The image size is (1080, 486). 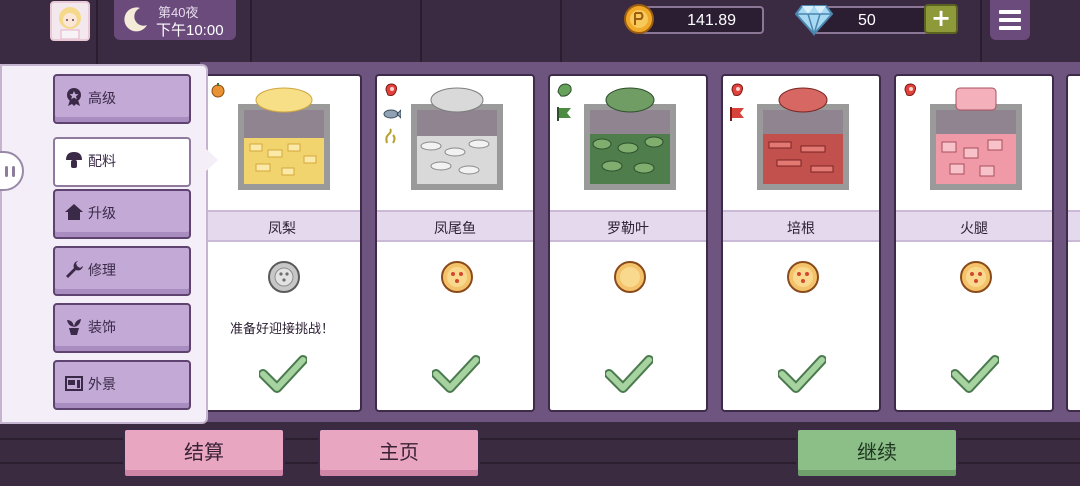 What do you see at coordinates (1010, 20) in the screenshot?
I see `hamburger-menu-button` at bounding box center [1010, 20].